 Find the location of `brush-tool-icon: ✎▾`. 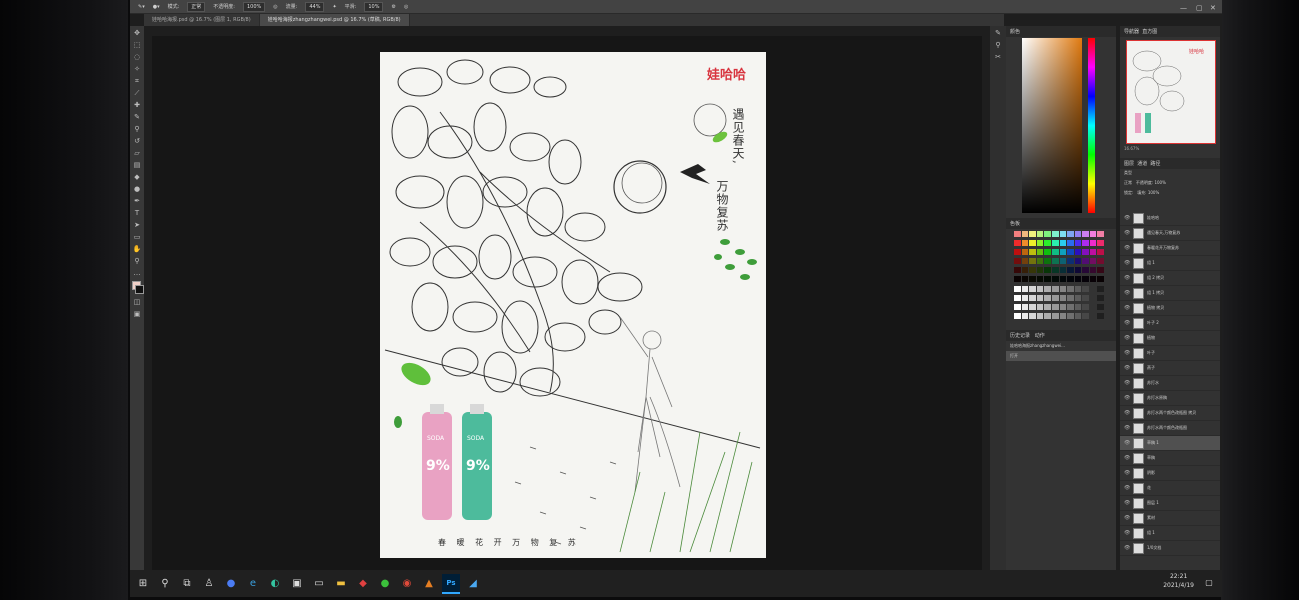

brush-tool-icon: ✎▾ is located at coordinates (141, 7).